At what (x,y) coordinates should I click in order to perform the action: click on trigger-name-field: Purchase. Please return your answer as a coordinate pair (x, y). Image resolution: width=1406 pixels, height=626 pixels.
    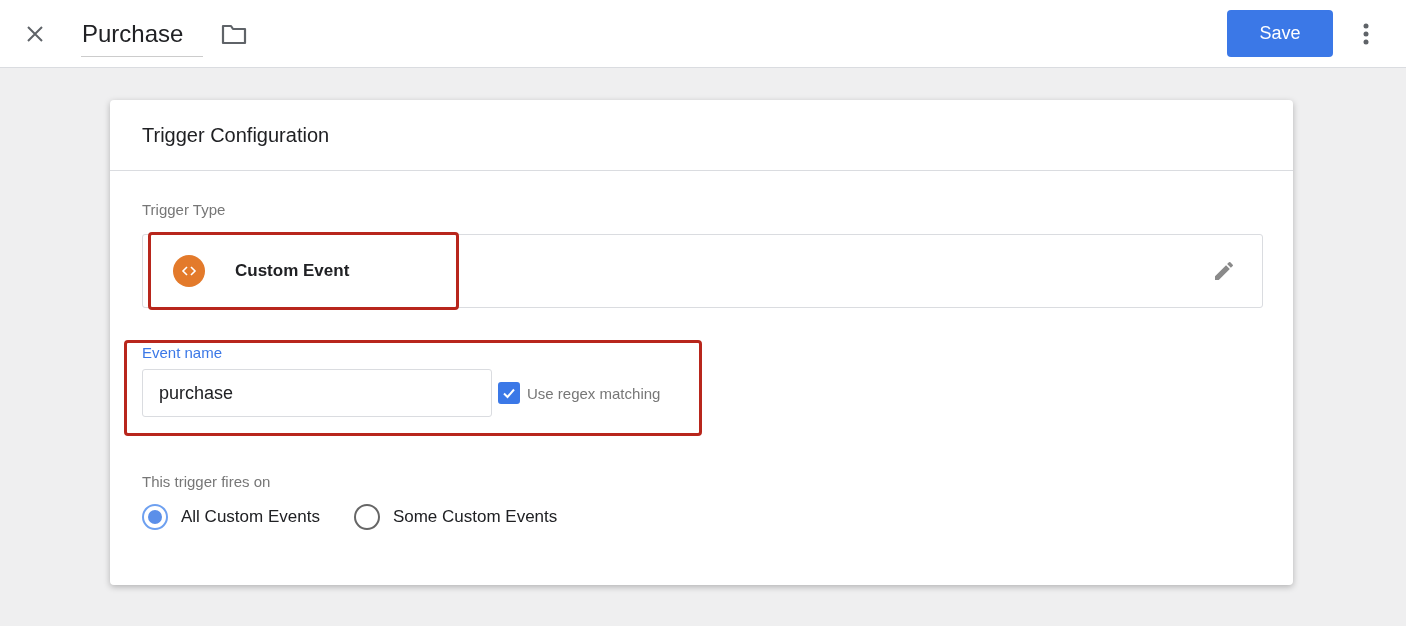
    Looking at the image, I should click on (142, 35).